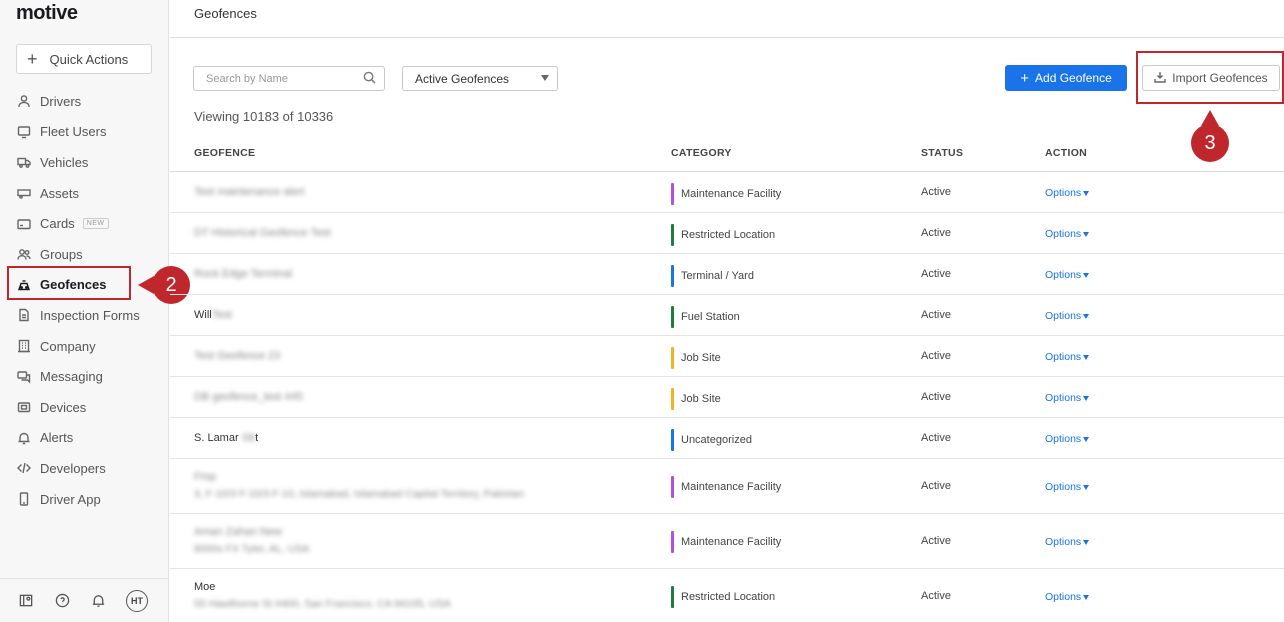  What do you see at coordinates (84, 59) in the screenshot?
I see `quick-actions-button: + Quick Actions` at bounding box center [84, 59].